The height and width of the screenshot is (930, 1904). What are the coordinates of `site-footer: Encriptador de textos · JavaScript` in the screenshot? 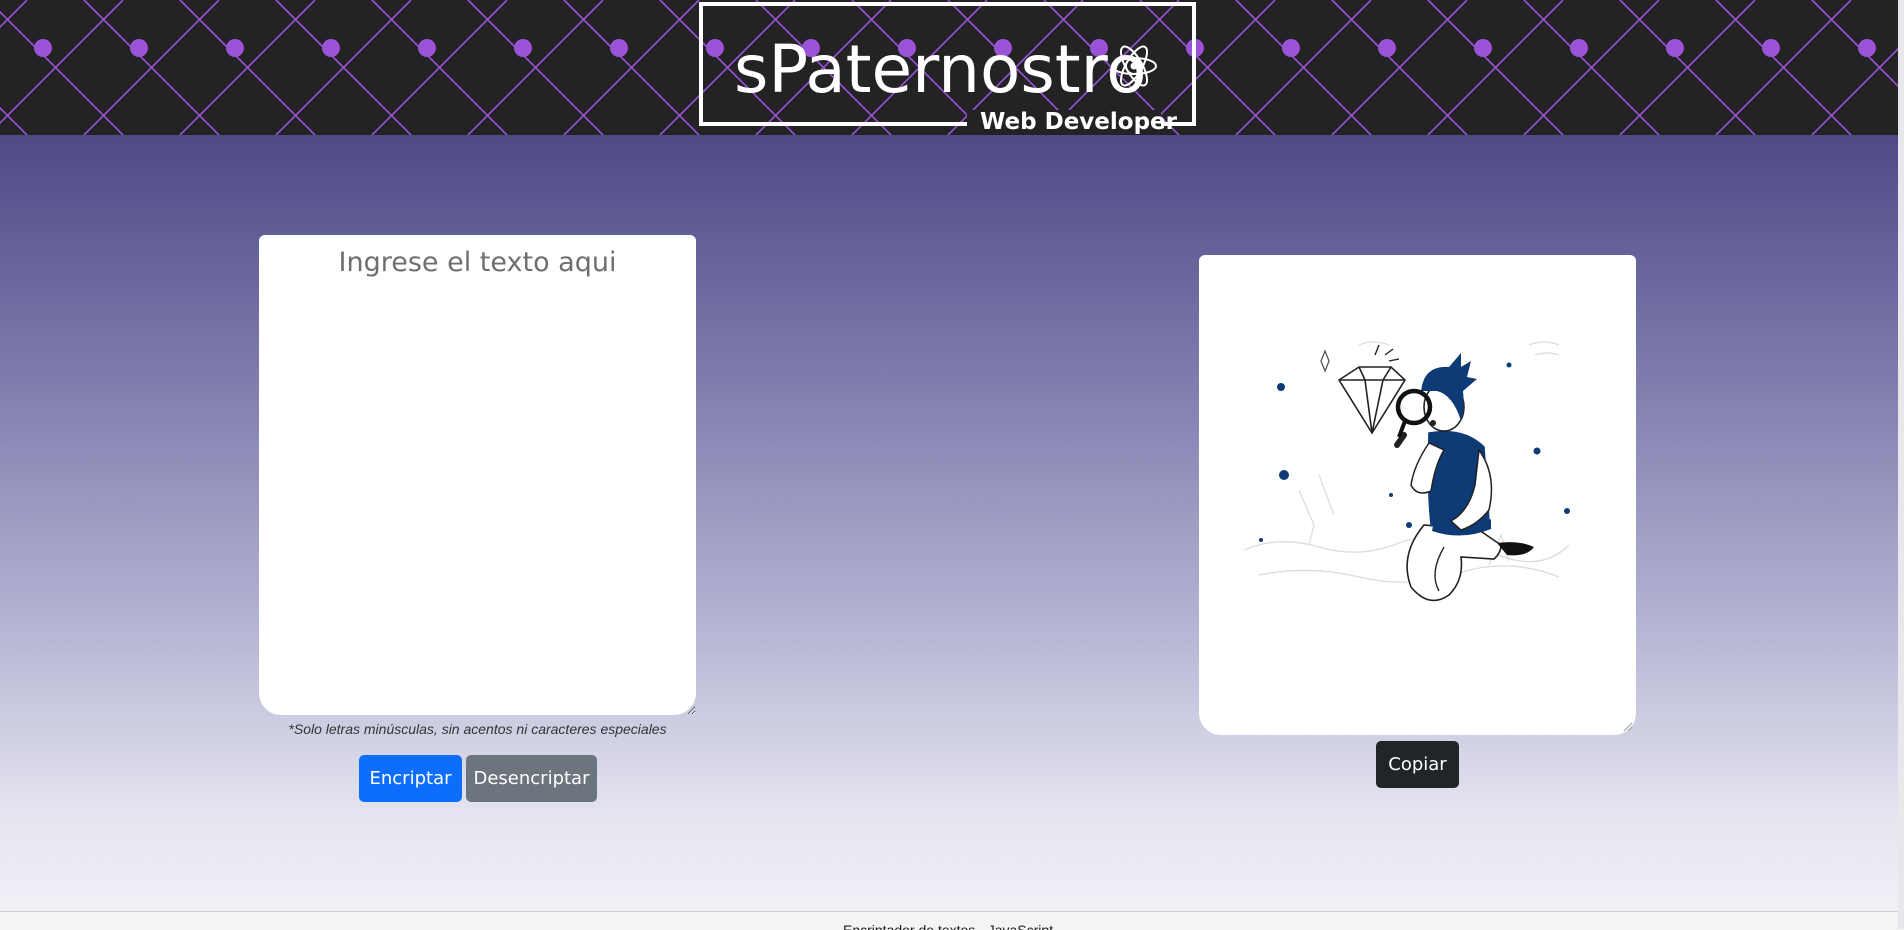 It's located at (952, 920).